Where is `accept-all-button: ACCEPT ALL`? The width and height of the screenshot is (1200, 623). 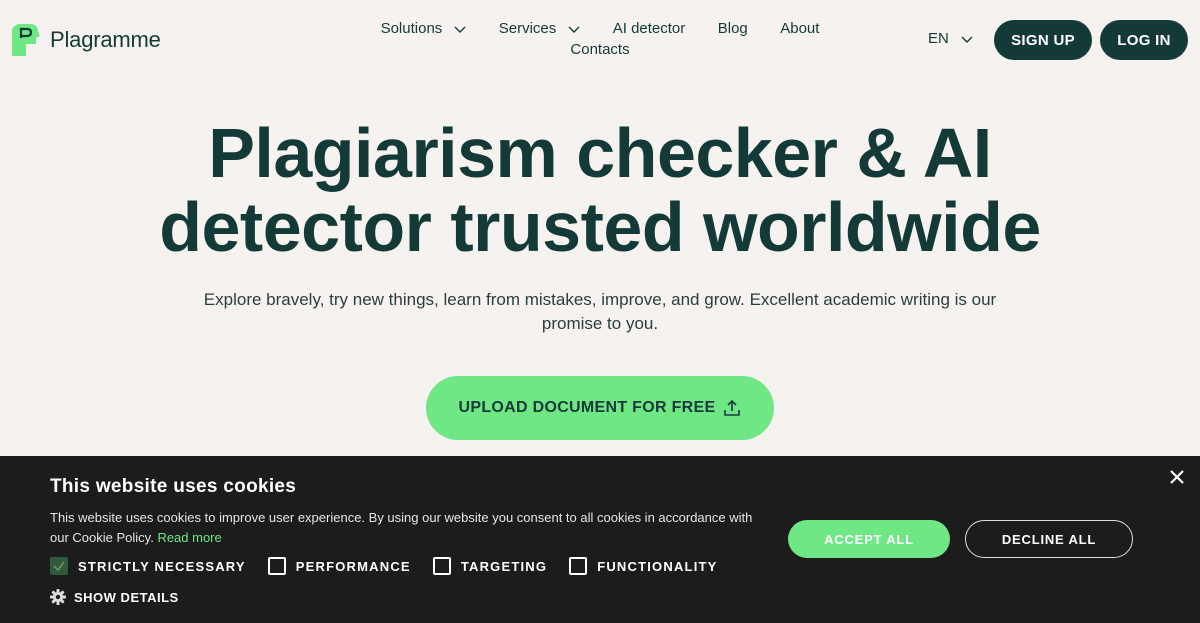
accept-all-button: ACCEPT ALL is located at coordinates (869, 539).